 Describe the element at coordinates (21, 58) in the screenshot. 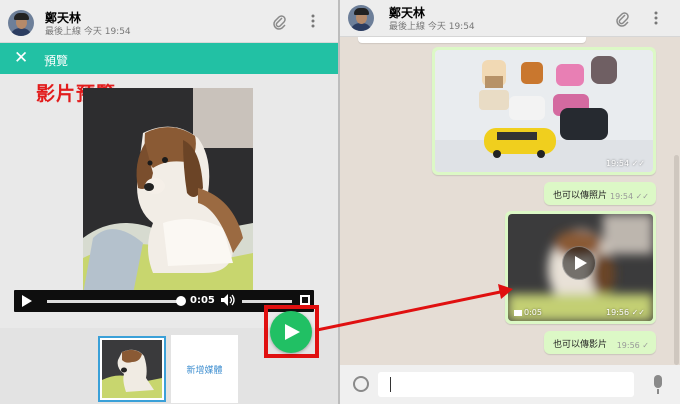

I see `close-icon: ✕` at that location.